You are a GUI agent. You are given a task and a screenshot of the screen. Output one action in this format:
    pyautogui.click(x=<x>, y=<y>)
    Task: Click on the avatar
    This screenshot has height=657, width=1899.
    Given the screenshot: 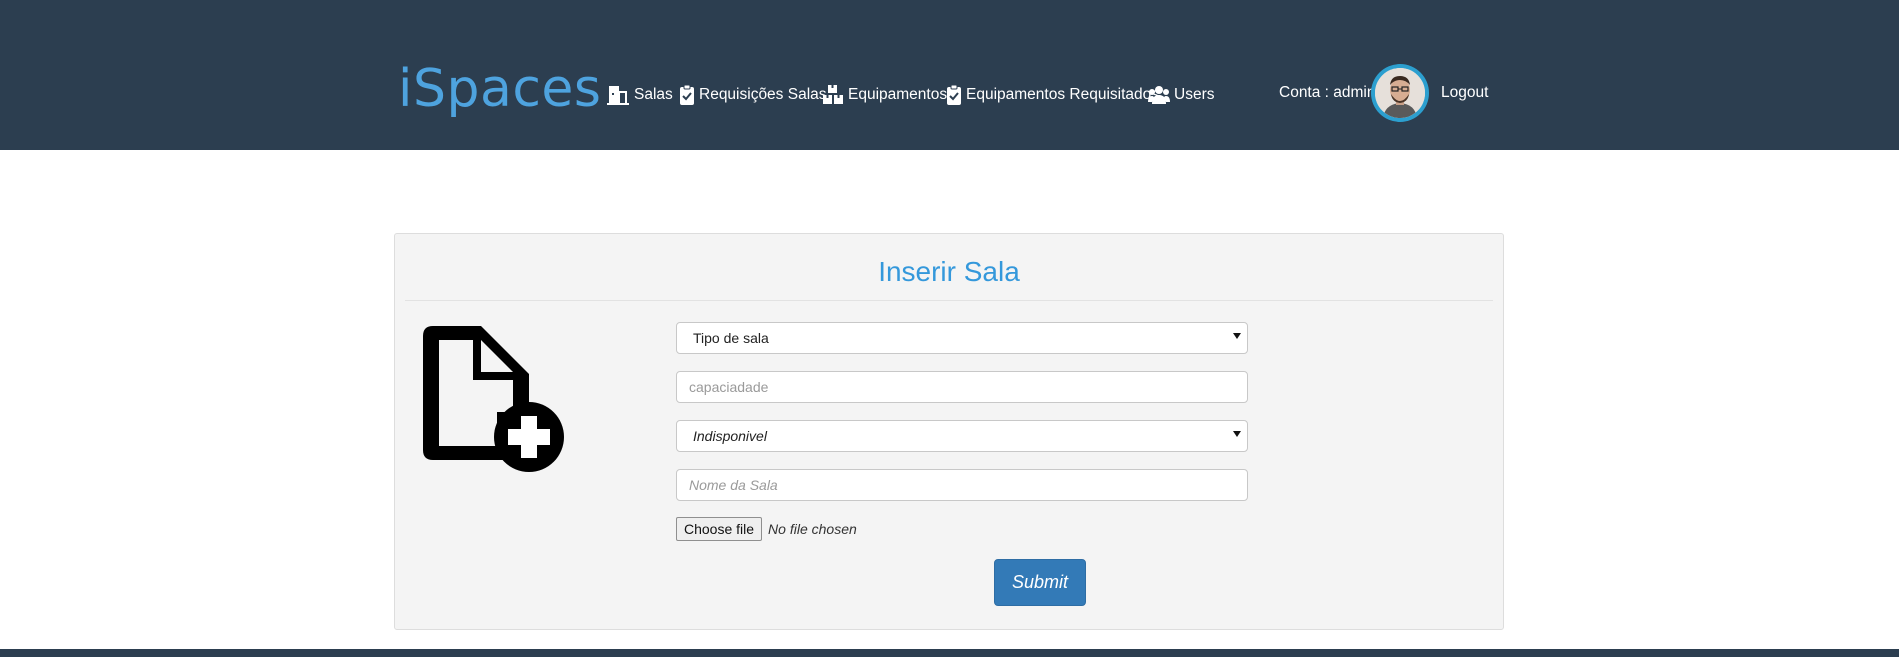 What is the action you would take?
    pyautogui.click(x=1400, y=93)
    